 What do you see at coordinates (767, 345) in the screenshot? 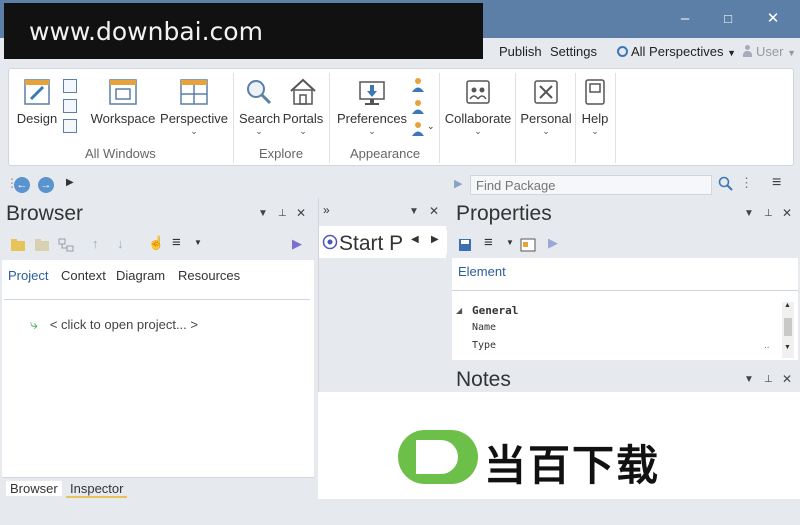
I see `property-type-value: ..` at bounding box center [767, 345].